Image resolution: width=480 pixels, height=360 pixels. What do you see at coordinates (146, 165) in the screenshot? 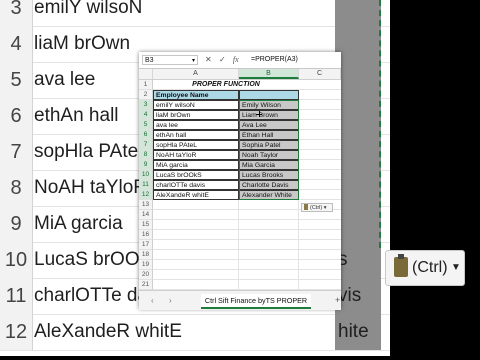
I see `row-header: 9` at bounding box center [146, 165].